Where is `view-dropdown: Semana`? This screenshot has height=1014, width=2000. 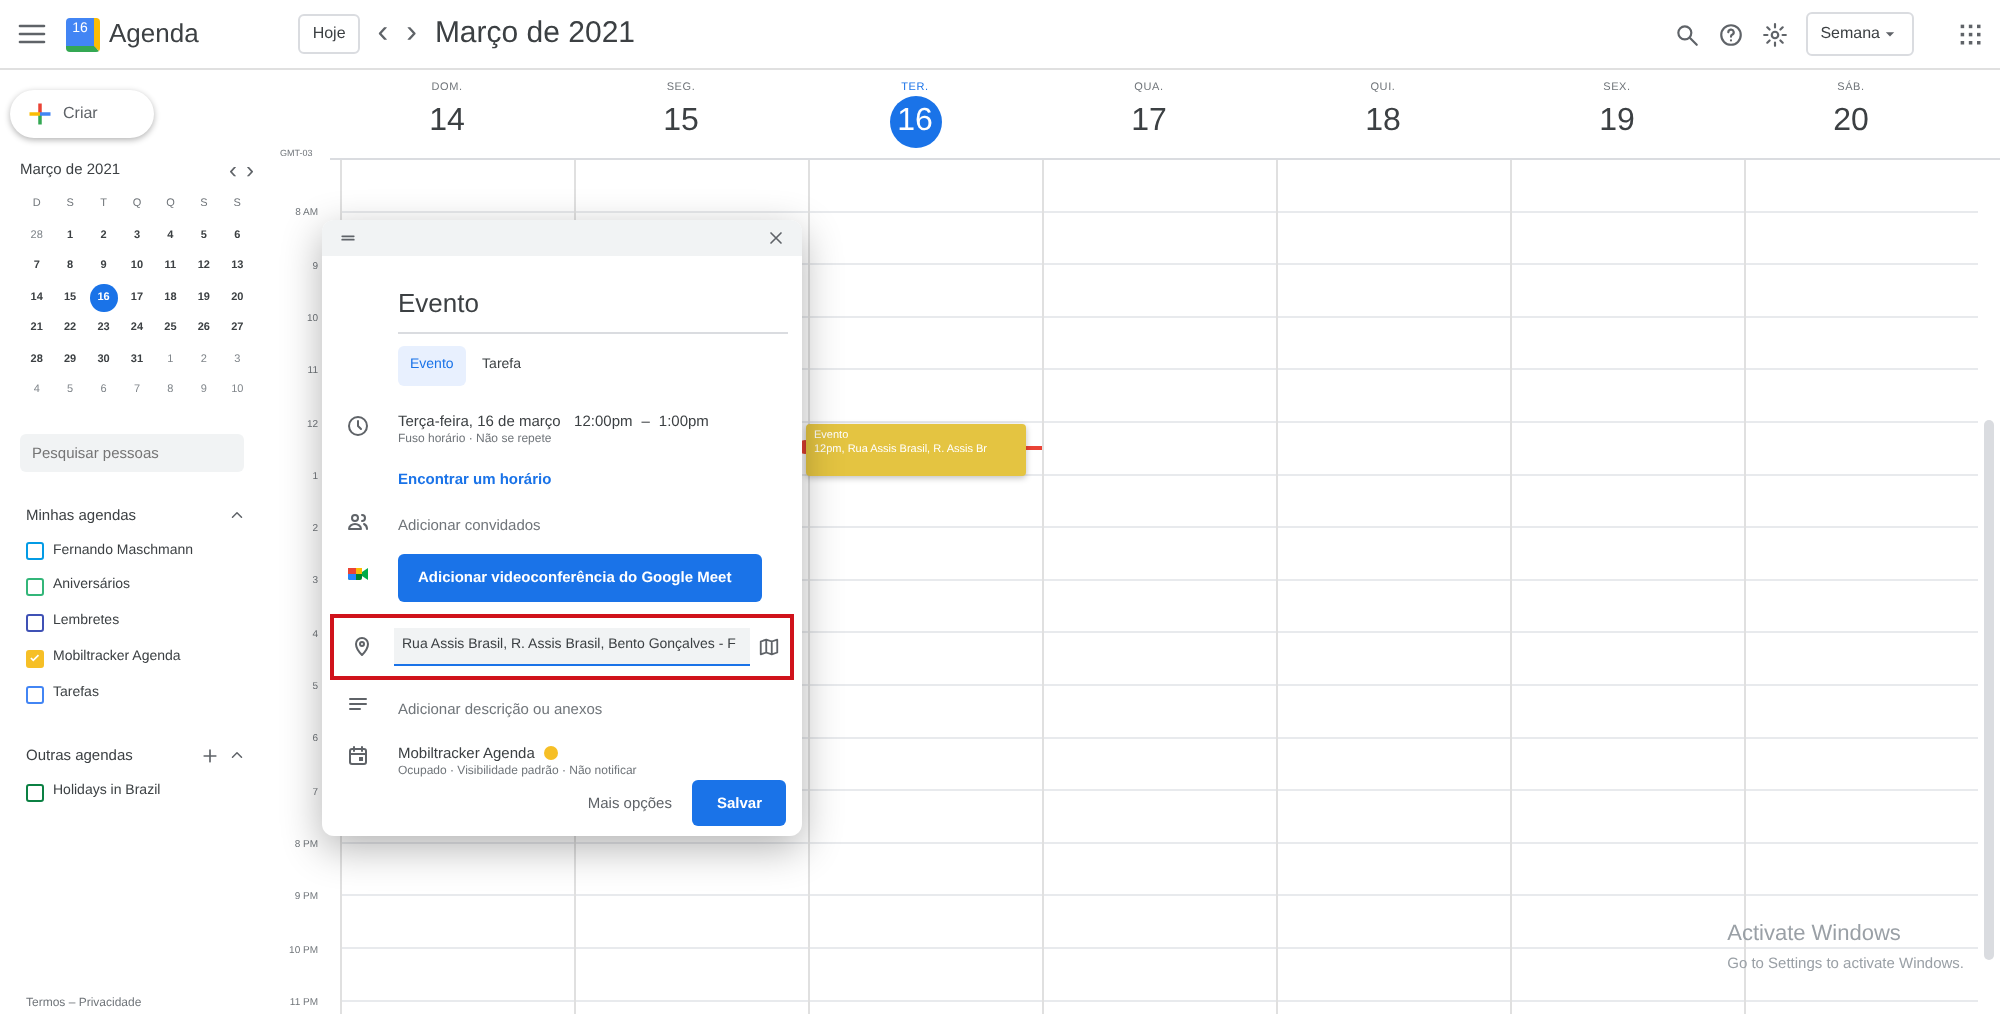 view-dropdown: Semana is located at coordinates (1860, 34).